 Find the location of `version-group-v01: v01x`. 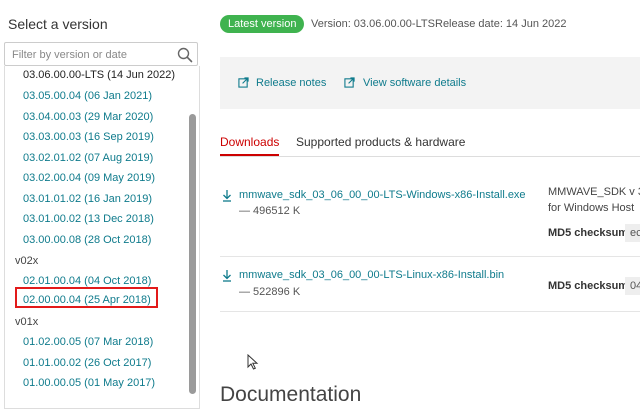

version-group-v01: v01x is located at coordinates (27, 322).